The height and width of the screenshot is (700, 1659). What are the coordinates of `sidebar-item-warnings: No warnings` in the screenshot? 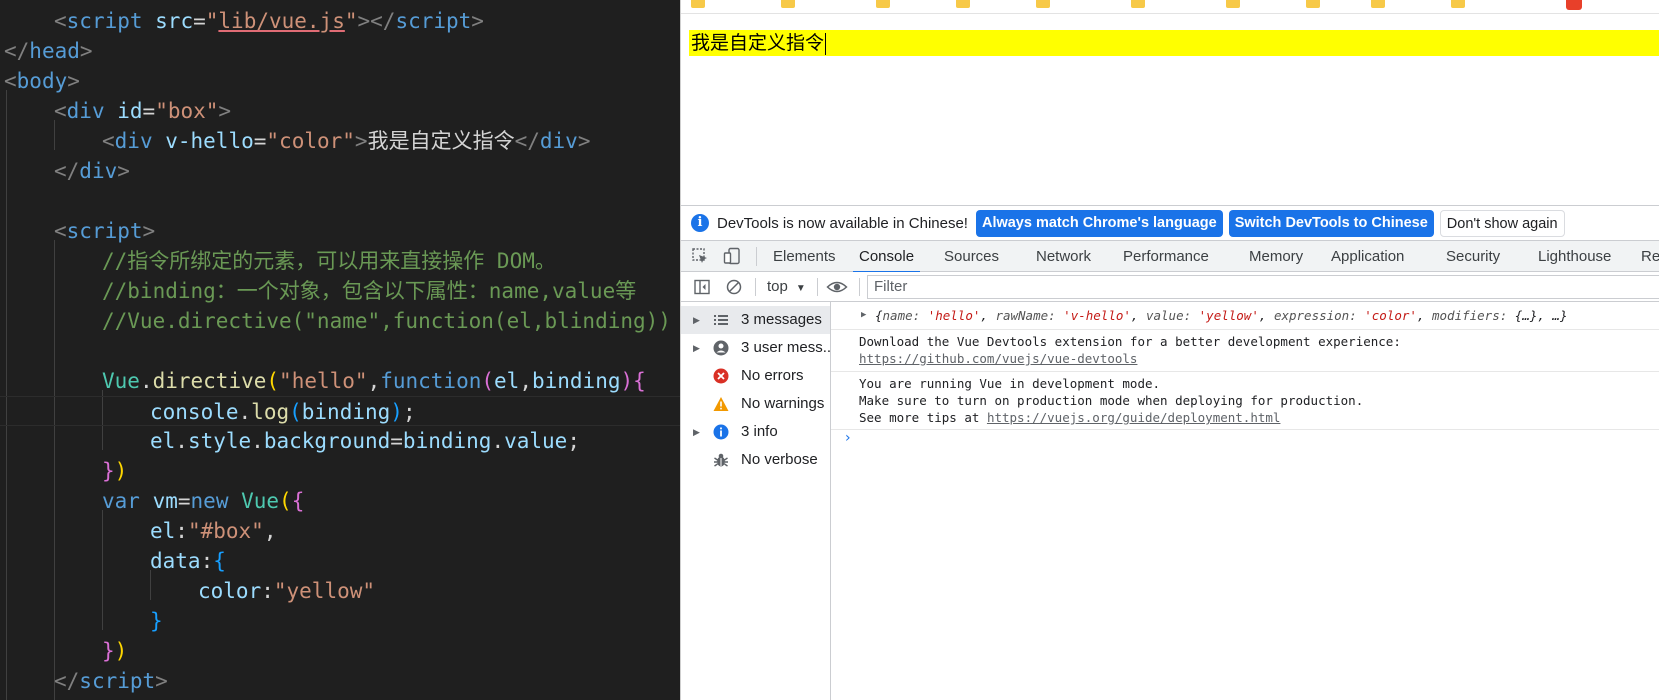 It's located at (755, 404).